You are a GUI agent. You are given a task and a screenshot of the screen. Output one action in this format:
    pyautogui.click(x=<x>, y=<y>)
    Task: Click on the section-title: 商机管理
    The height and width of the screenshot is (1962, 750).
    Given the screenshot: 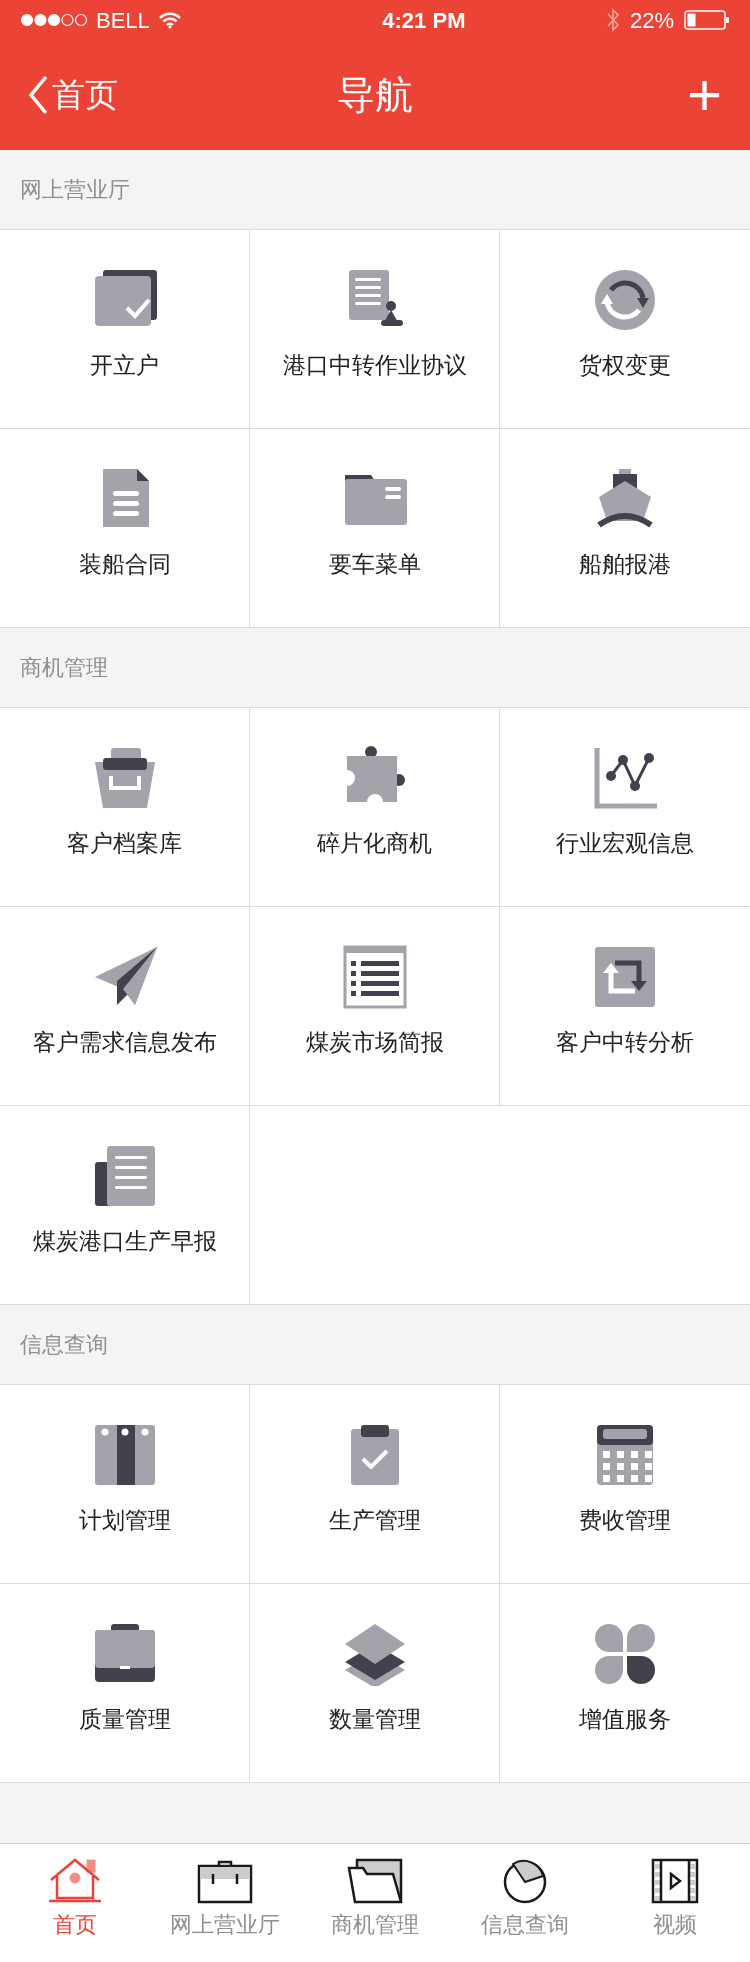 What is the action you would take?
    pyautogui.click(x=64, y=668)
    